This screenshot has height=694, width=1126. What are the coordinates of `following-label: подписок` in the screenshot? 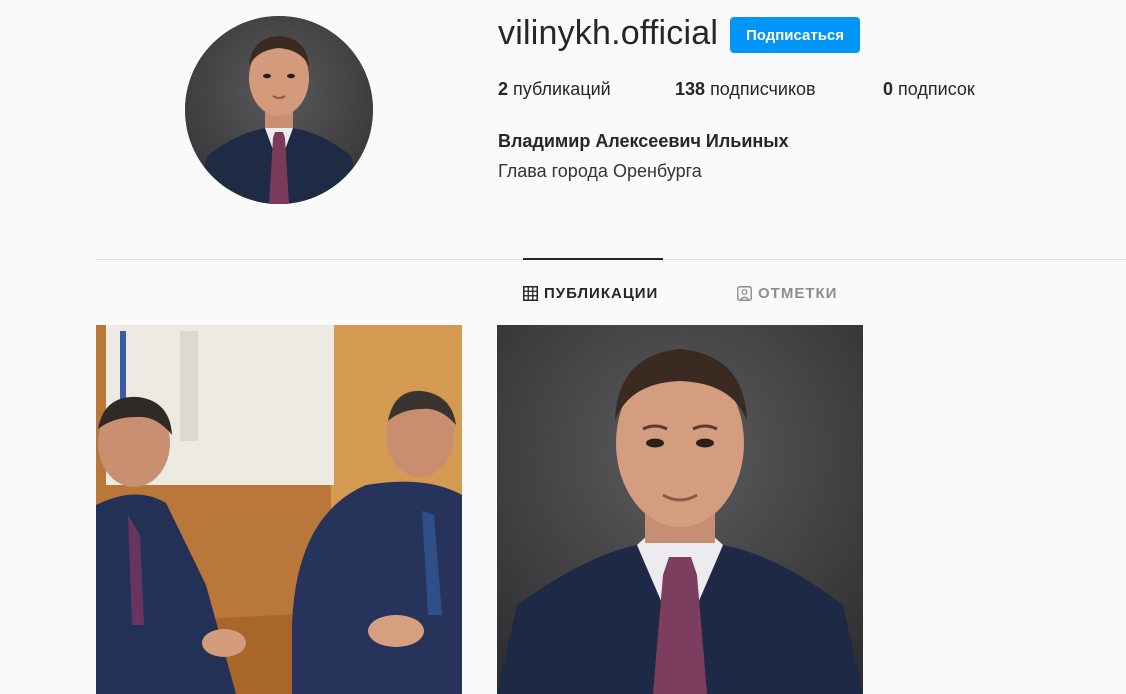 It's located at (936, 89).